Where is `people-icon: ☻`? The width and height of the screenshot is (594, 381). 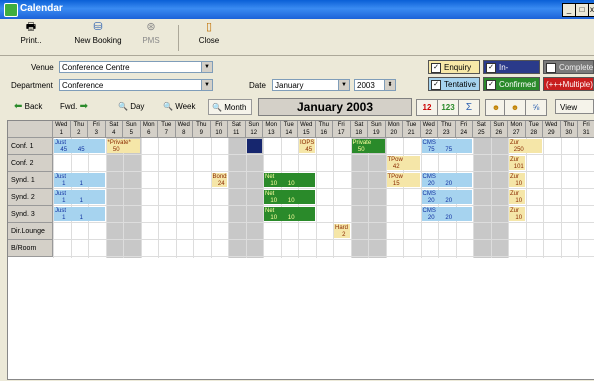
people-icon: ☻ is located at coordinates (515, 107).